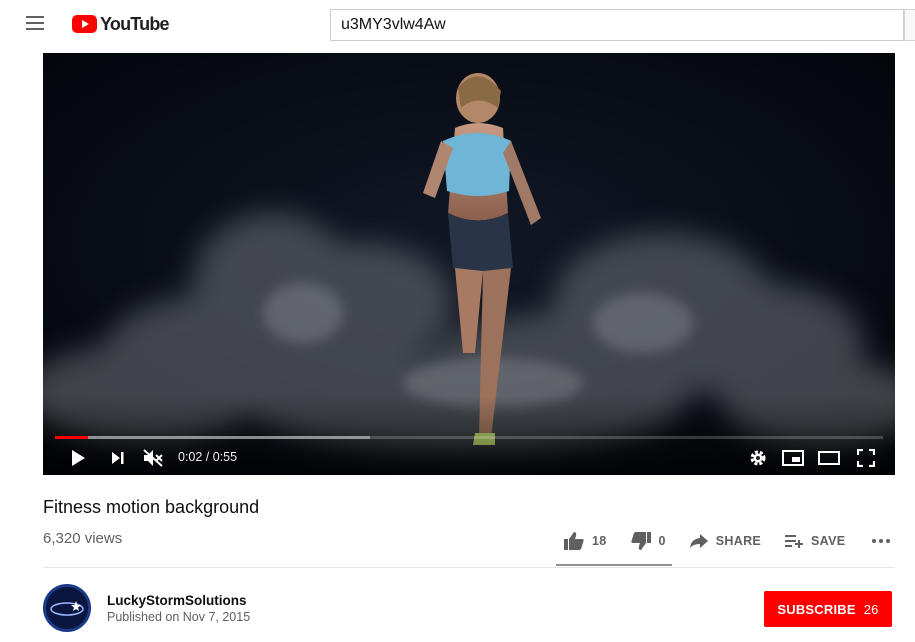 The width and height of the screenshot is (915, 642). What do you see at coordinates (574, 541) in the screenshot?
I see `thumbs-up-icon` at bounding box center [574, 541].